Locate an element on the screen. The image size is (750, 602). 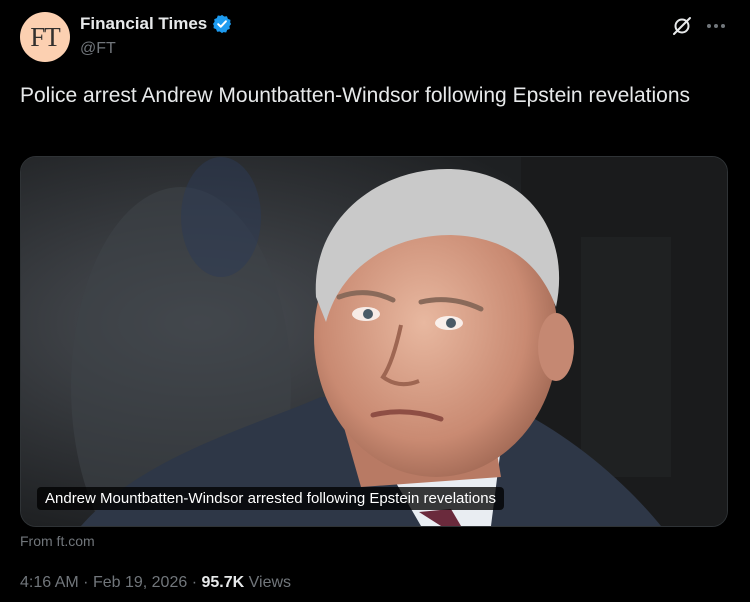
grok-icon is located at coordinates (682, 26).